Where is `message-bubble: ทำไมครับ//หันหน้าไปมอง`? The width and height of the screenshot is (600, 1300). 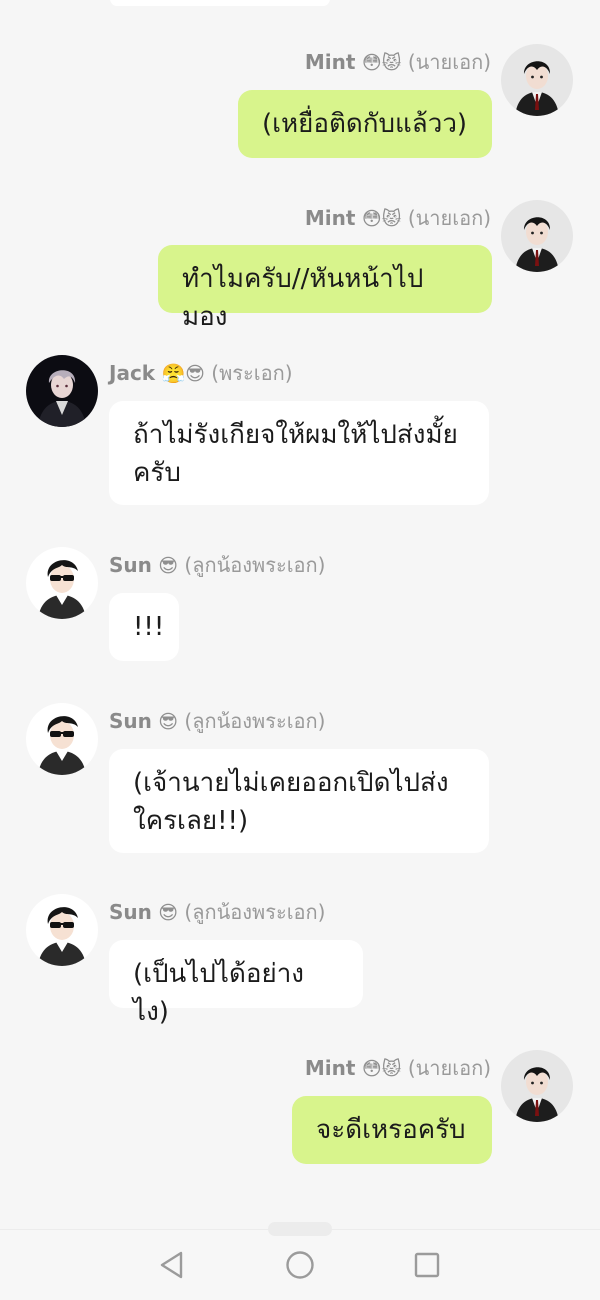
message-bubble: ทำไมครับ//หันหน้าไปมอง is located at coordinates (325, 288).